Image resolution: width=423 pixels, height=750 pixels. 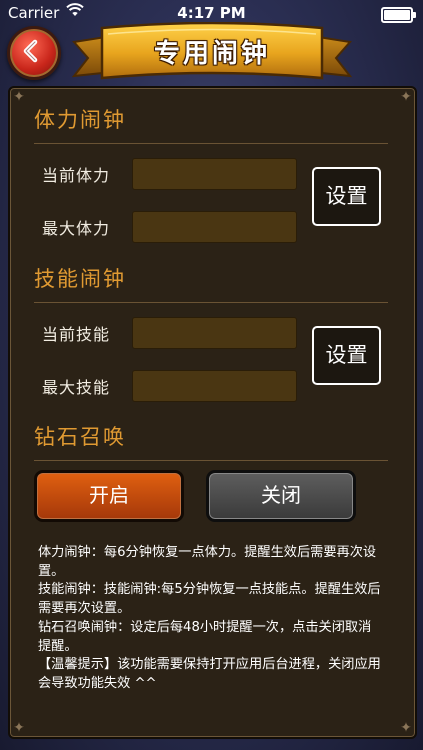 What do you see at coordinates (214, 174) in the screenshot?
I see `current-stamina-input` at bounding box center [214, 174].